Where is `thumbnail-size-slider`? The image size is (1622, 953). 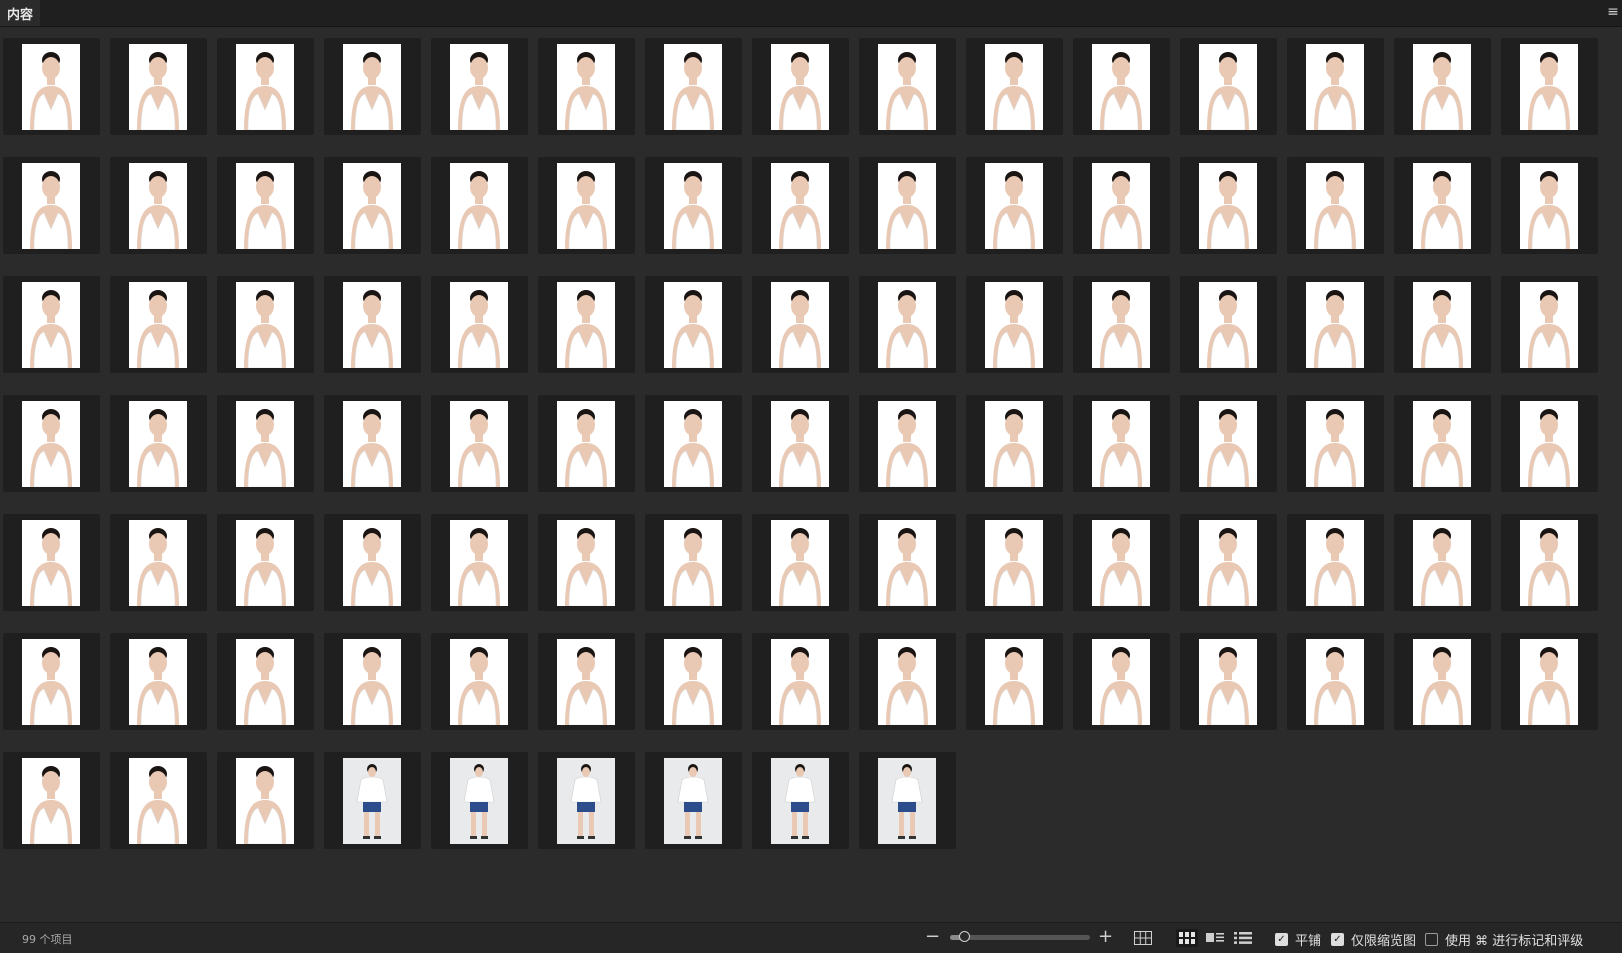 thumbnail-size-slider is located at coordinates (1020, 936).